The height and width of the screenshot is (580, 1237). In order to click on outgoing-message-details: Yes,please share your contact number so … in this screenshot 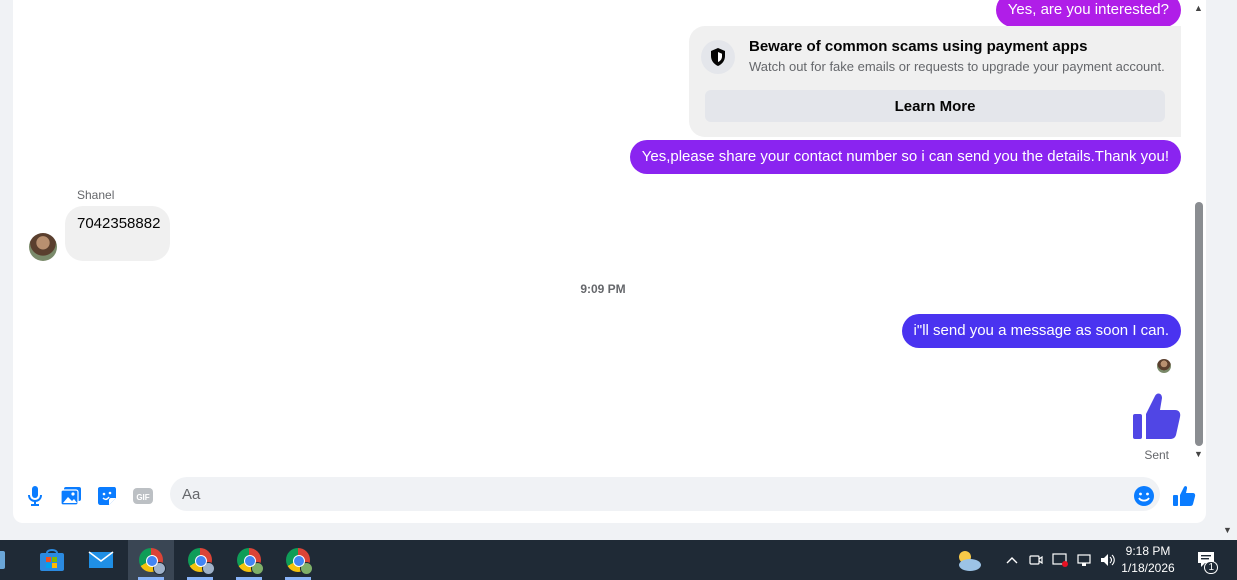, I will do `click(905, 157)`.